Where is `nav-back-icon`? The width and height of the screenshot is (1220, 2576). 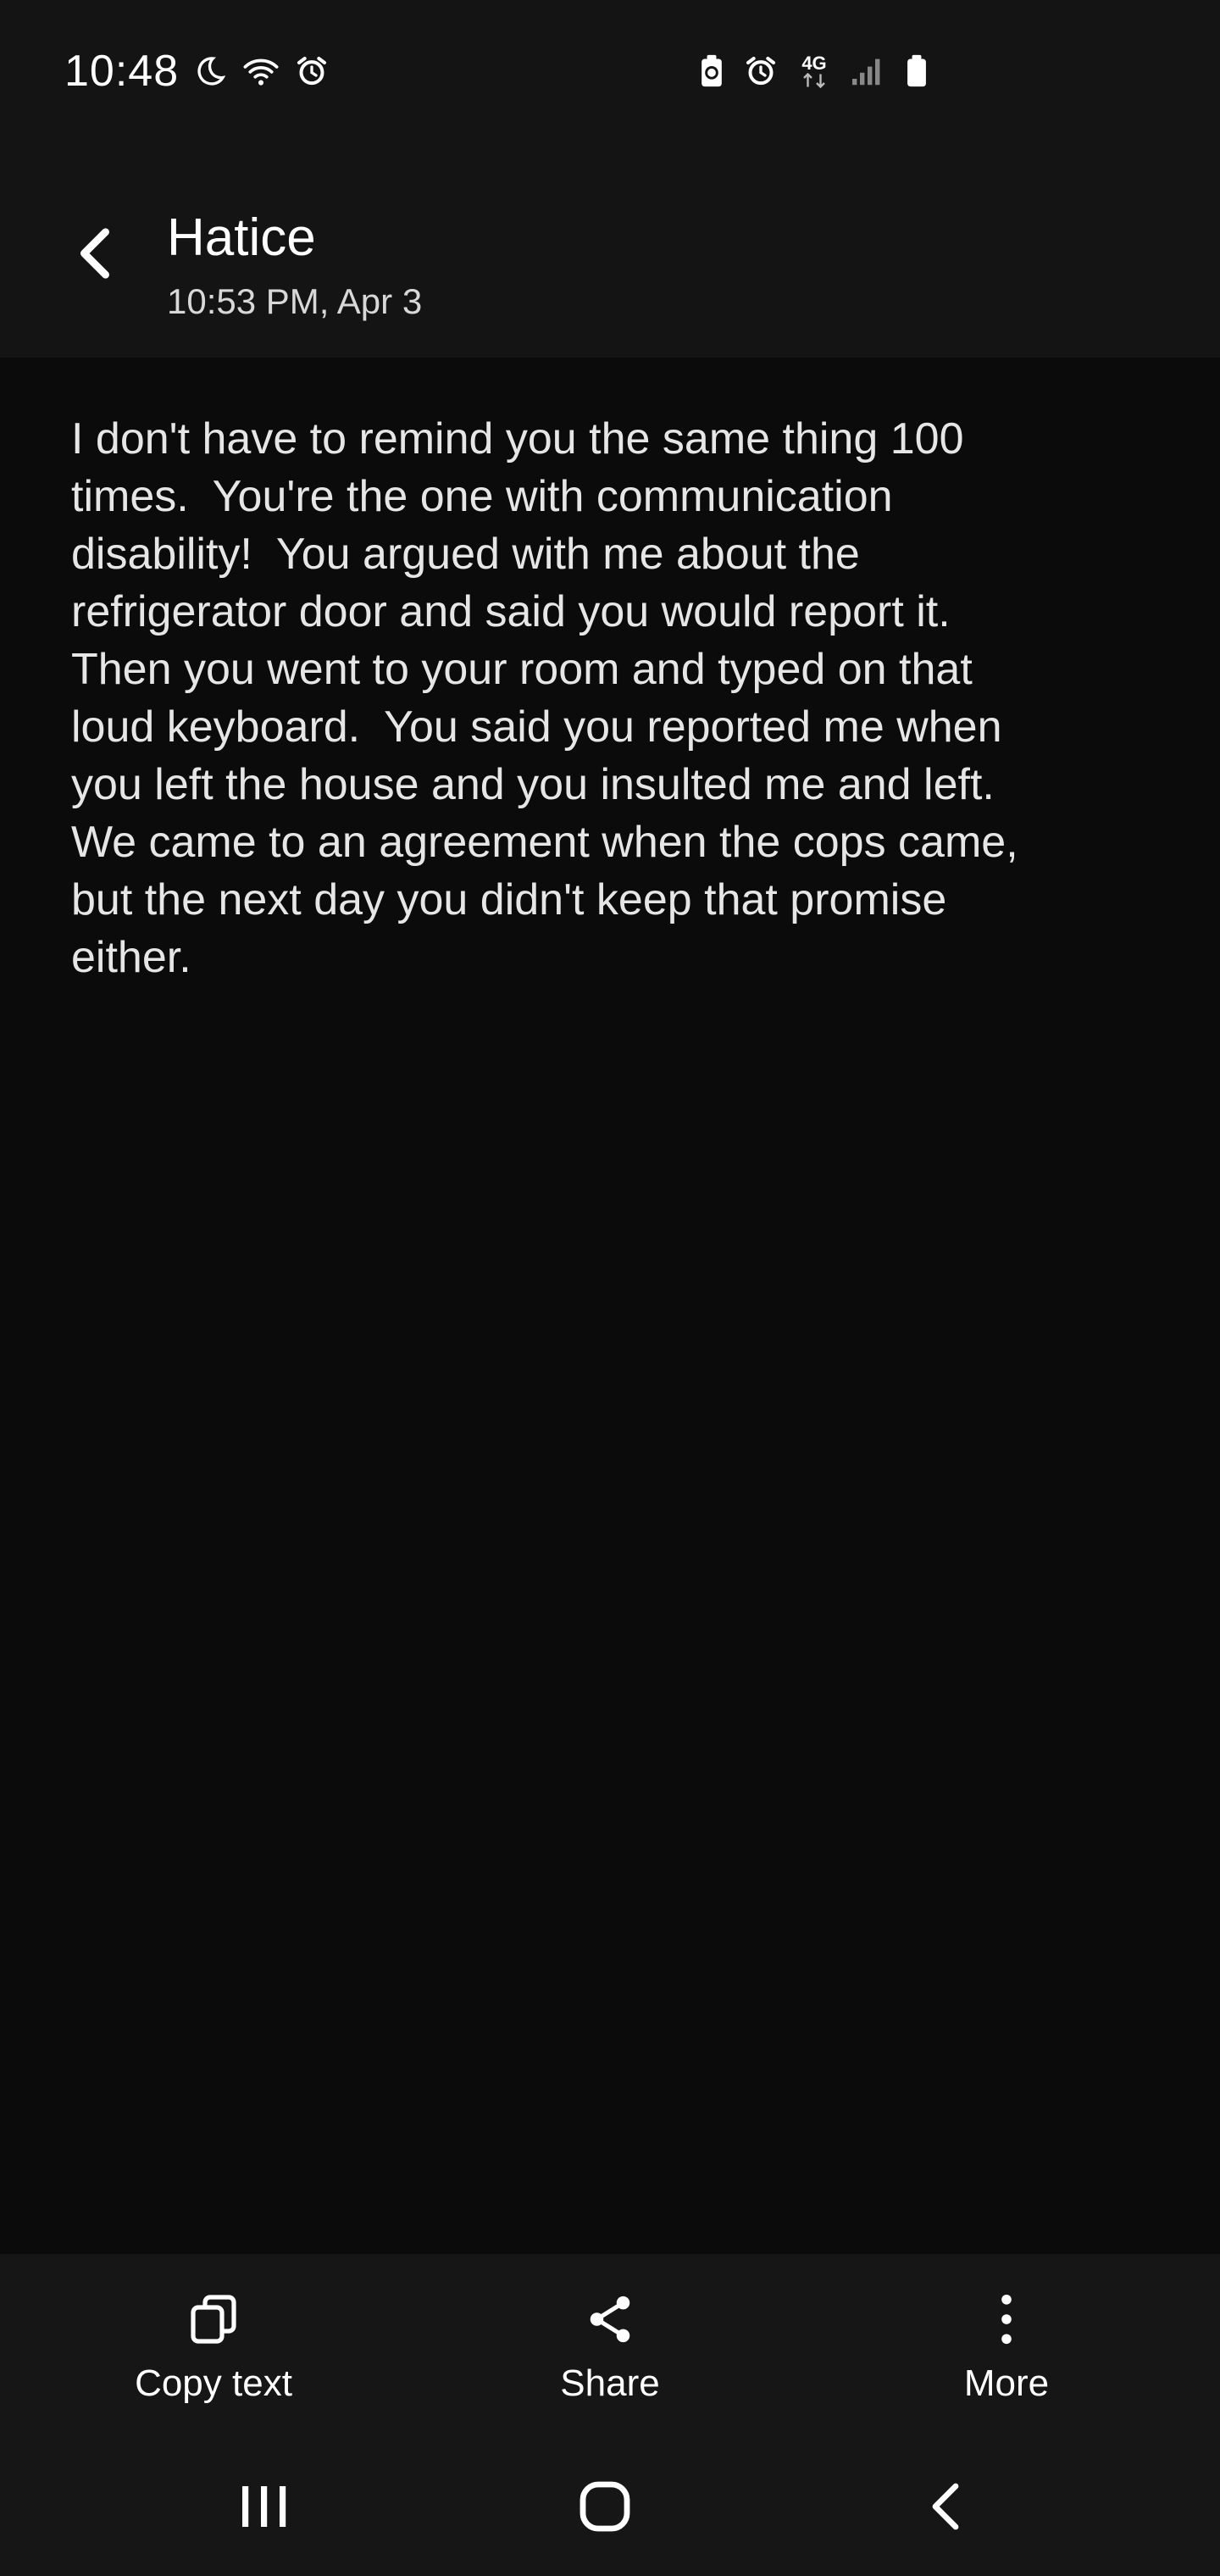 nav-back-icon is located at coordinates (945, 2508).